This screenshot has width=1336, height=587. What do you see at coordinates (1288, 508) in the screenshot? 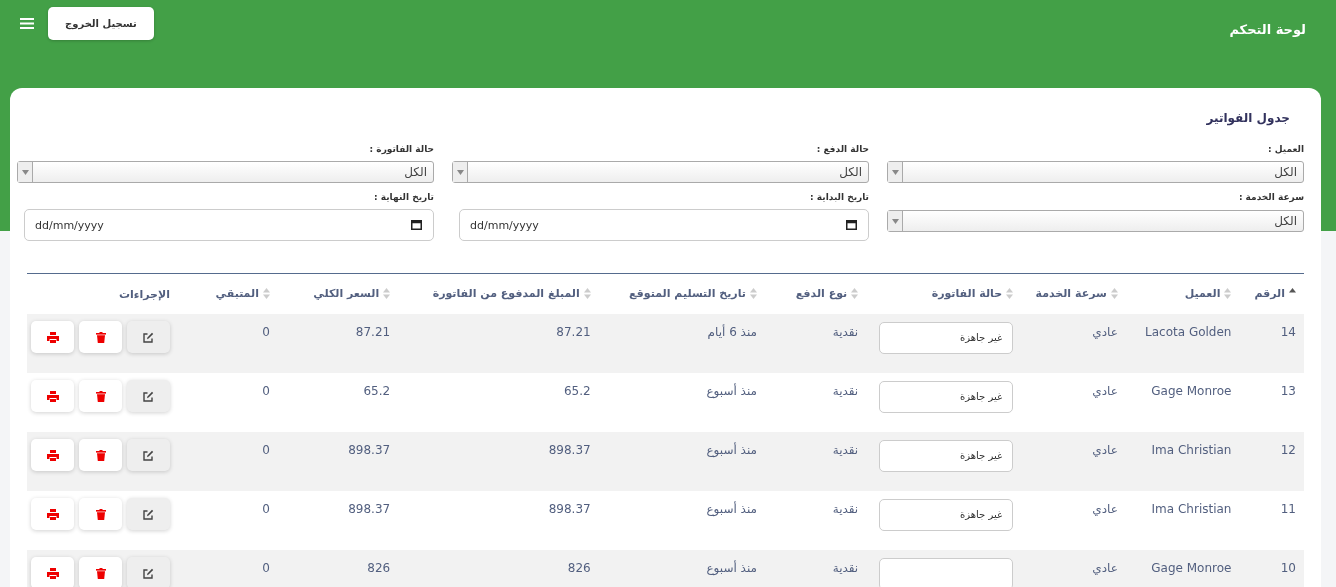
I see `table-cell-text: 11` at bounding box center [1288, 508].